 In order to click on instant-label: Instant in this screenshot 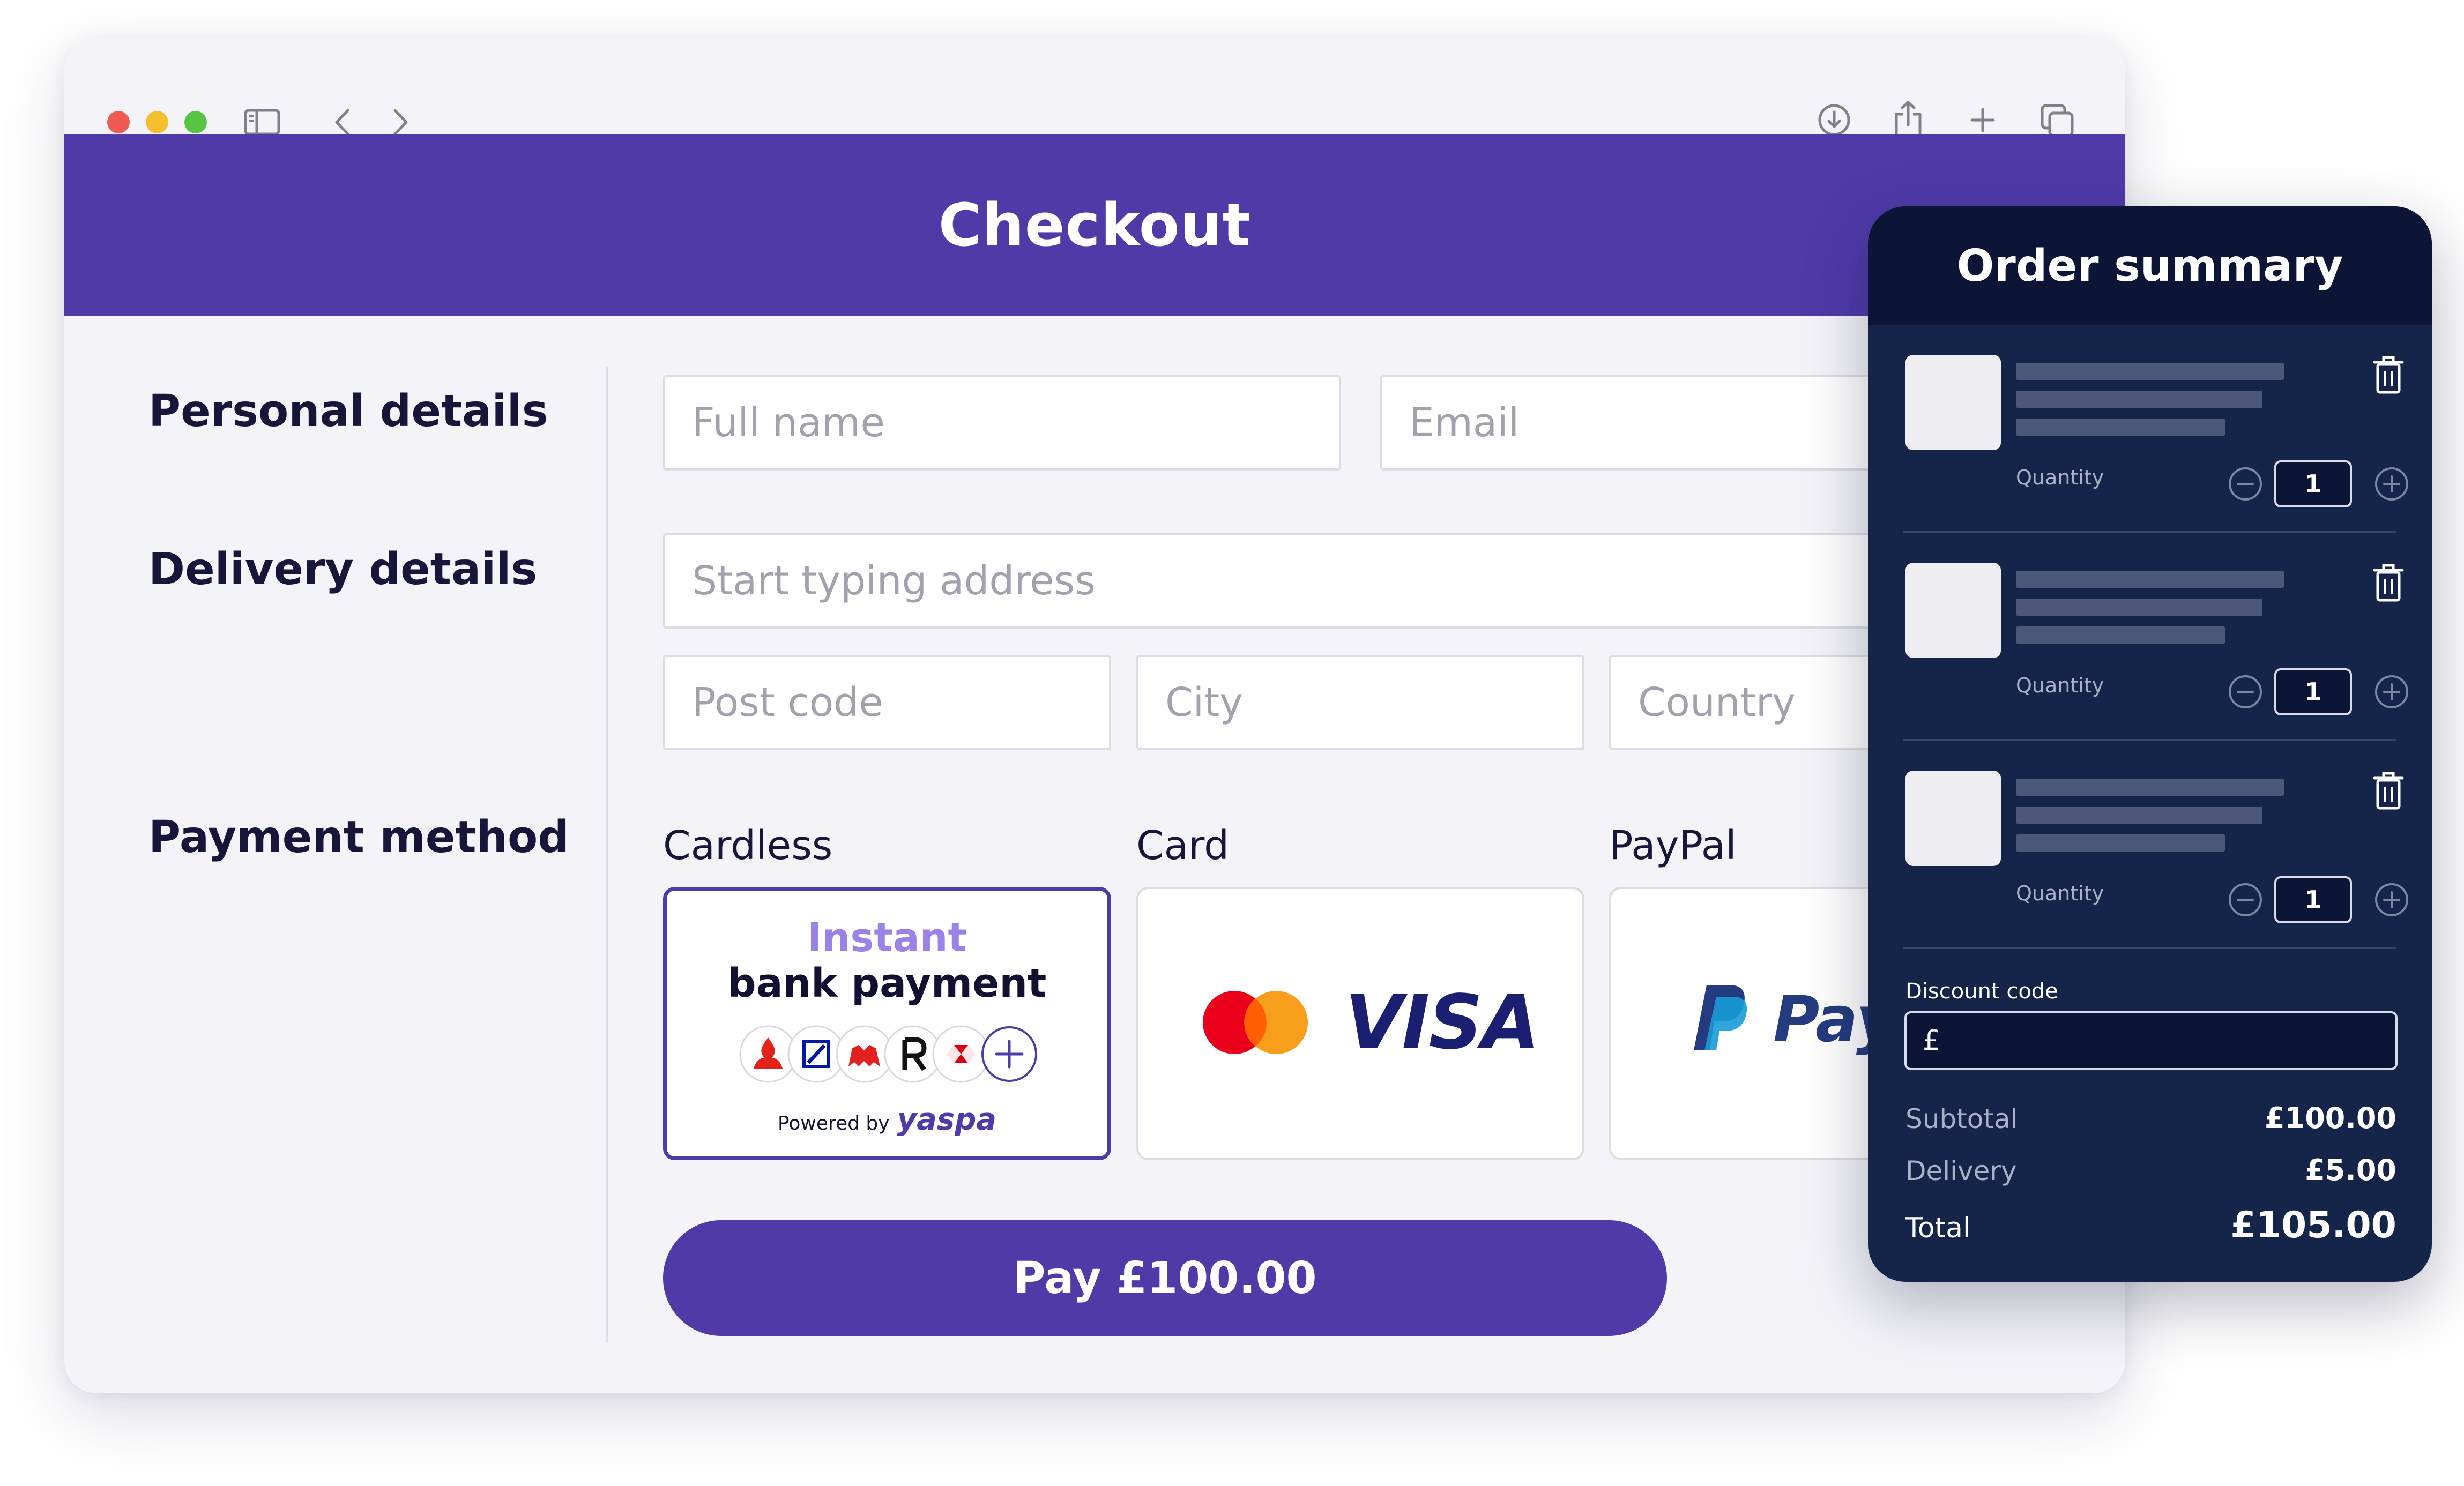, I will do `click(887, 938)`.